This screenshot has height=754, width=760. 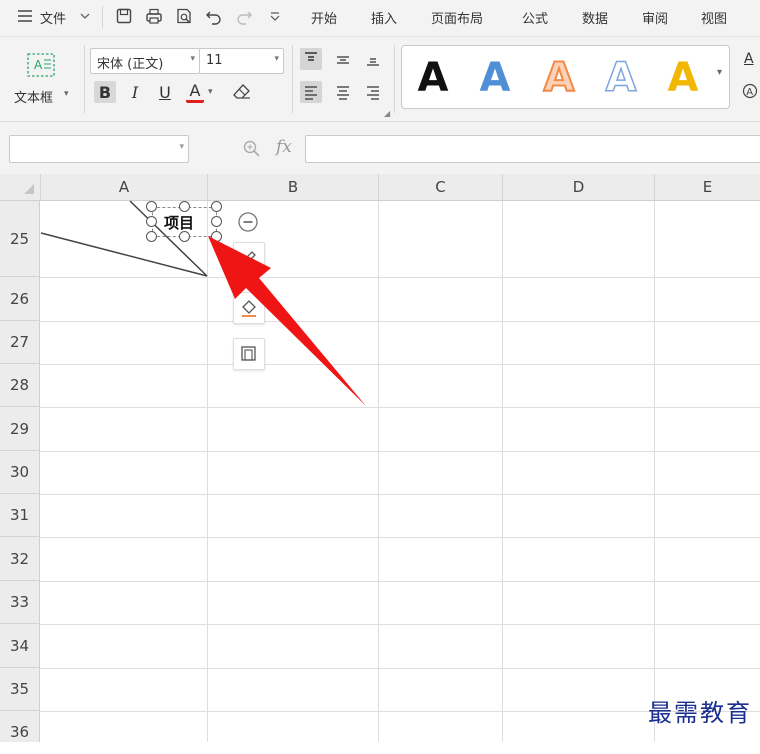 I want to click on annotation-arrow, so click(x=287, y=321).